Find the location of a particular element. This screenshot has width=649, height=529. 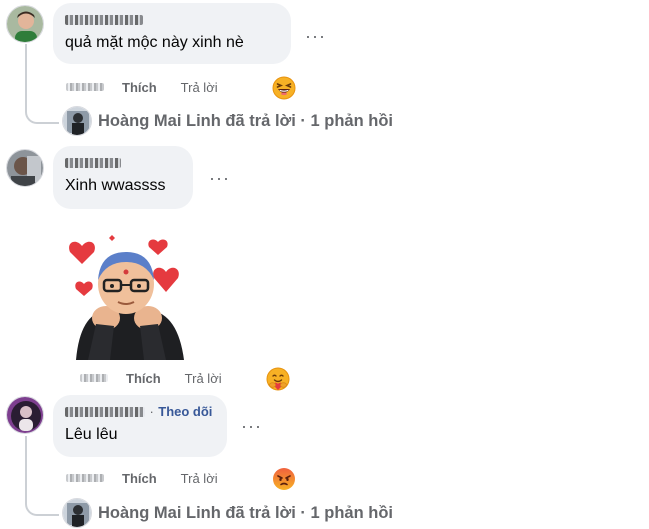

comment-text: Lêu lêu is located at coordinates (91, 434).